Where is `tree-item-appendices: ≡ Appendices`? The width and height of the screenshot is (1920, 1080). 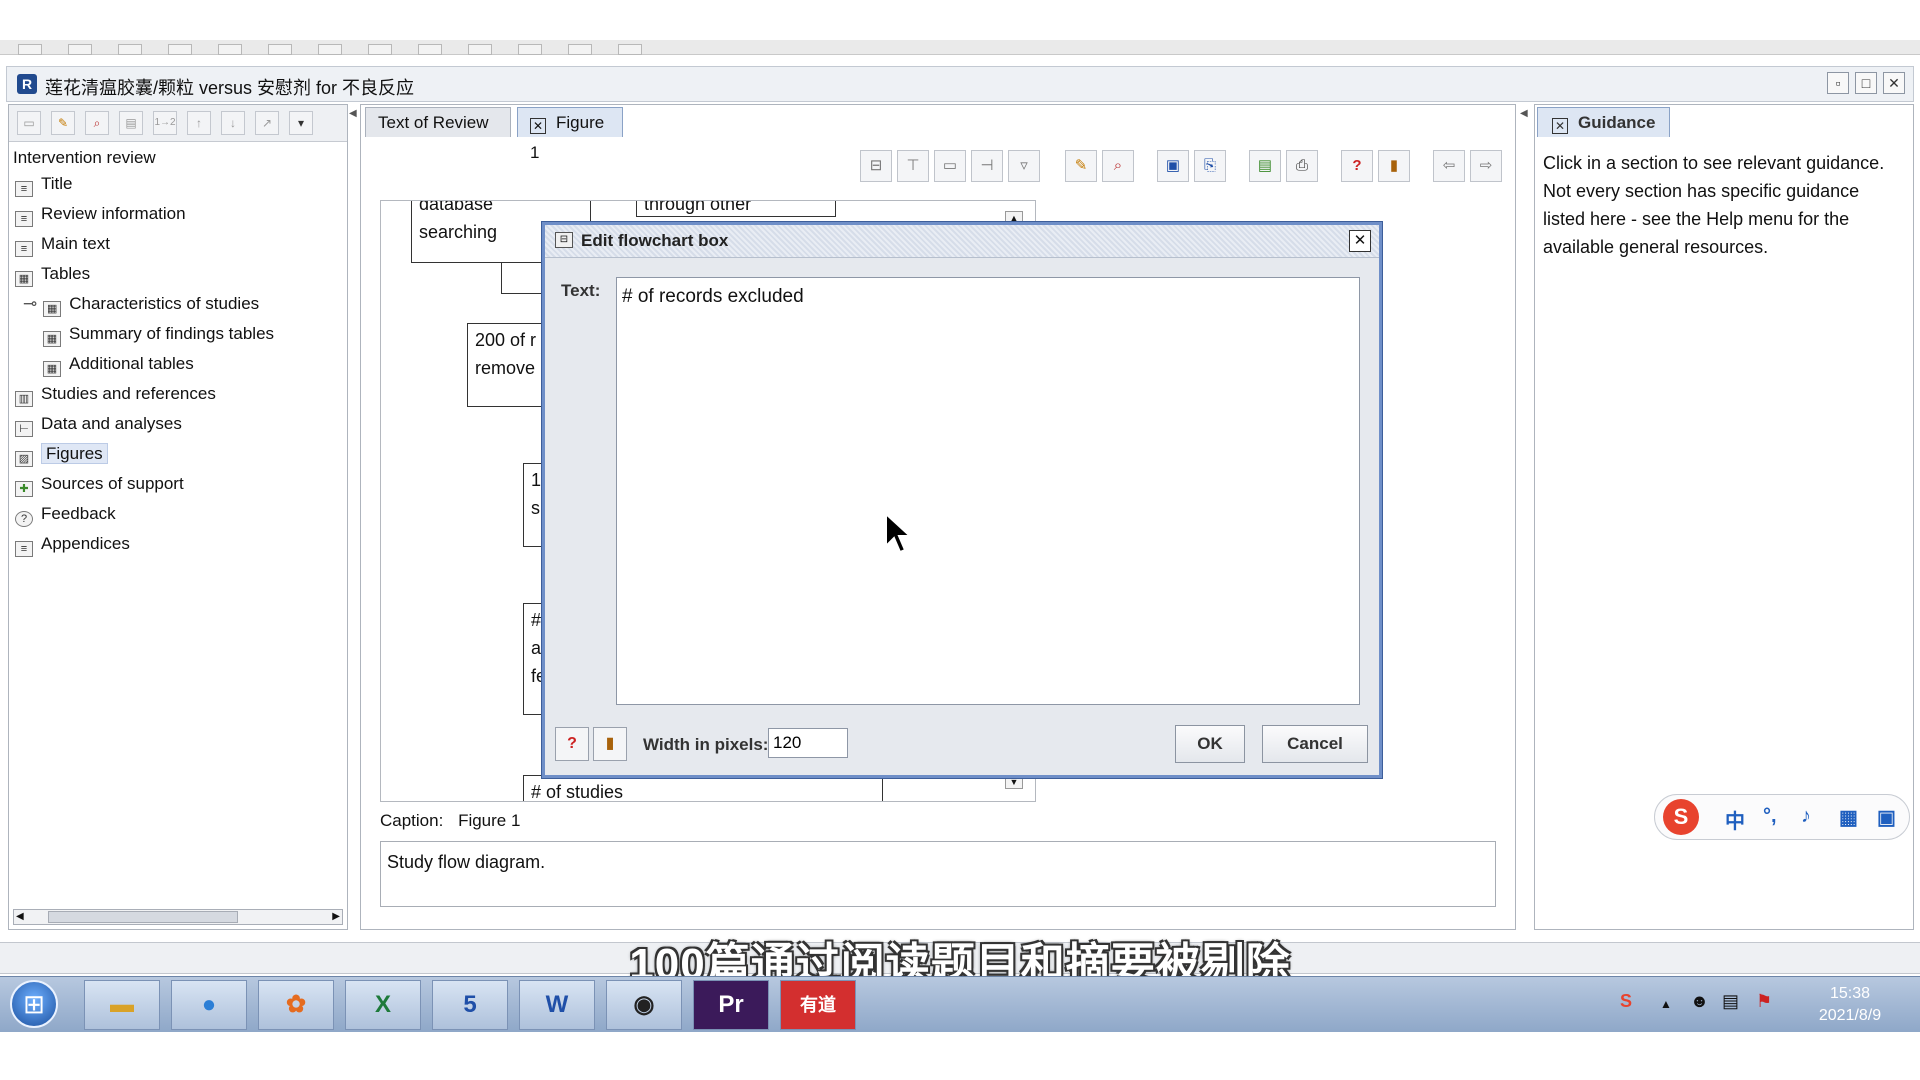
tree-item-appendices: ≡ Appendices is located at coordinates (72, 544).